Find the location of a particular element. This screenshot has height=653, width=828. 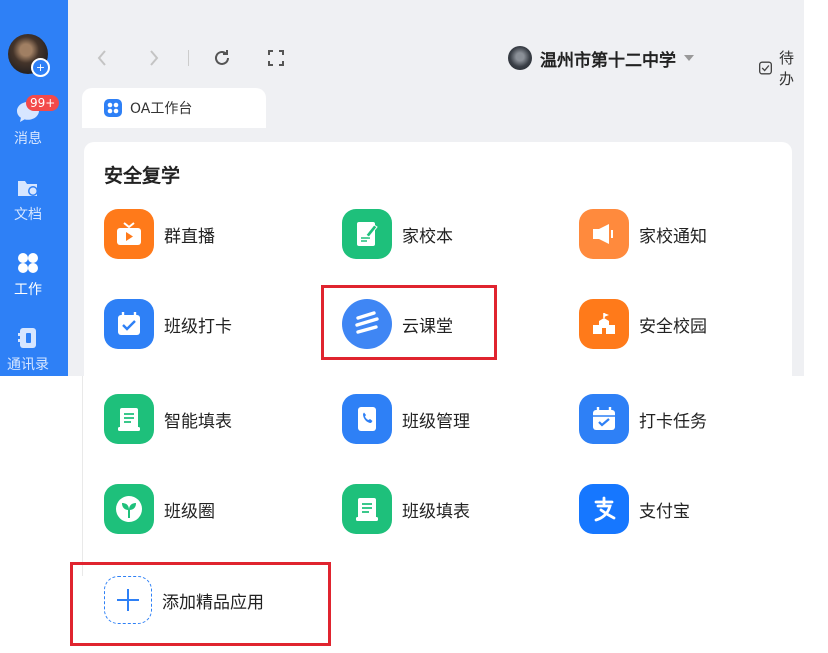

app-home-school-notice: 家校通知 is located at coordinates (689, 234).